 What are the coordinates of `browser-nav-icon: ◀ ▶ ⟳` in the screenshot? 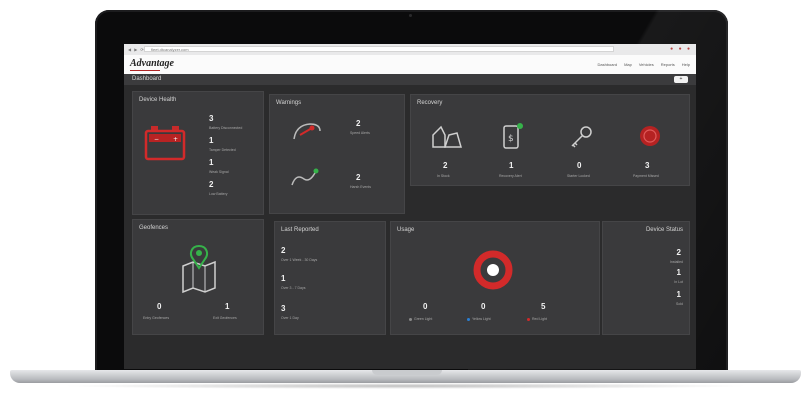 It's located at (136, 49).